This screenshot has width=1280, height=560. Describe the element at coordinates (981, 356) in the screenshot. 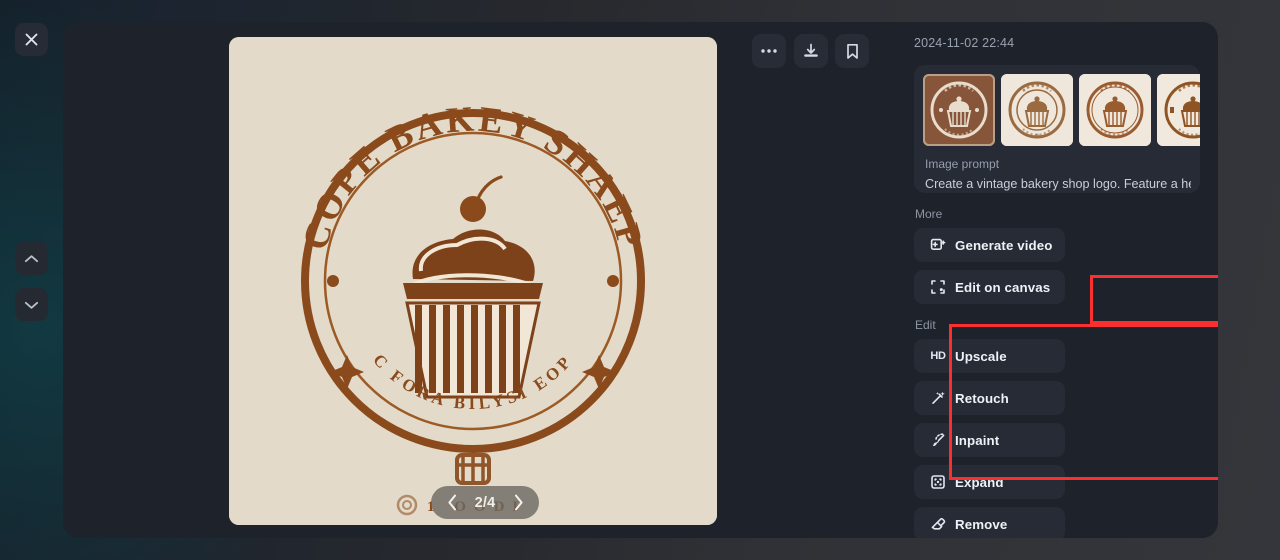

I see `upscale-label: Upscale` at that location.